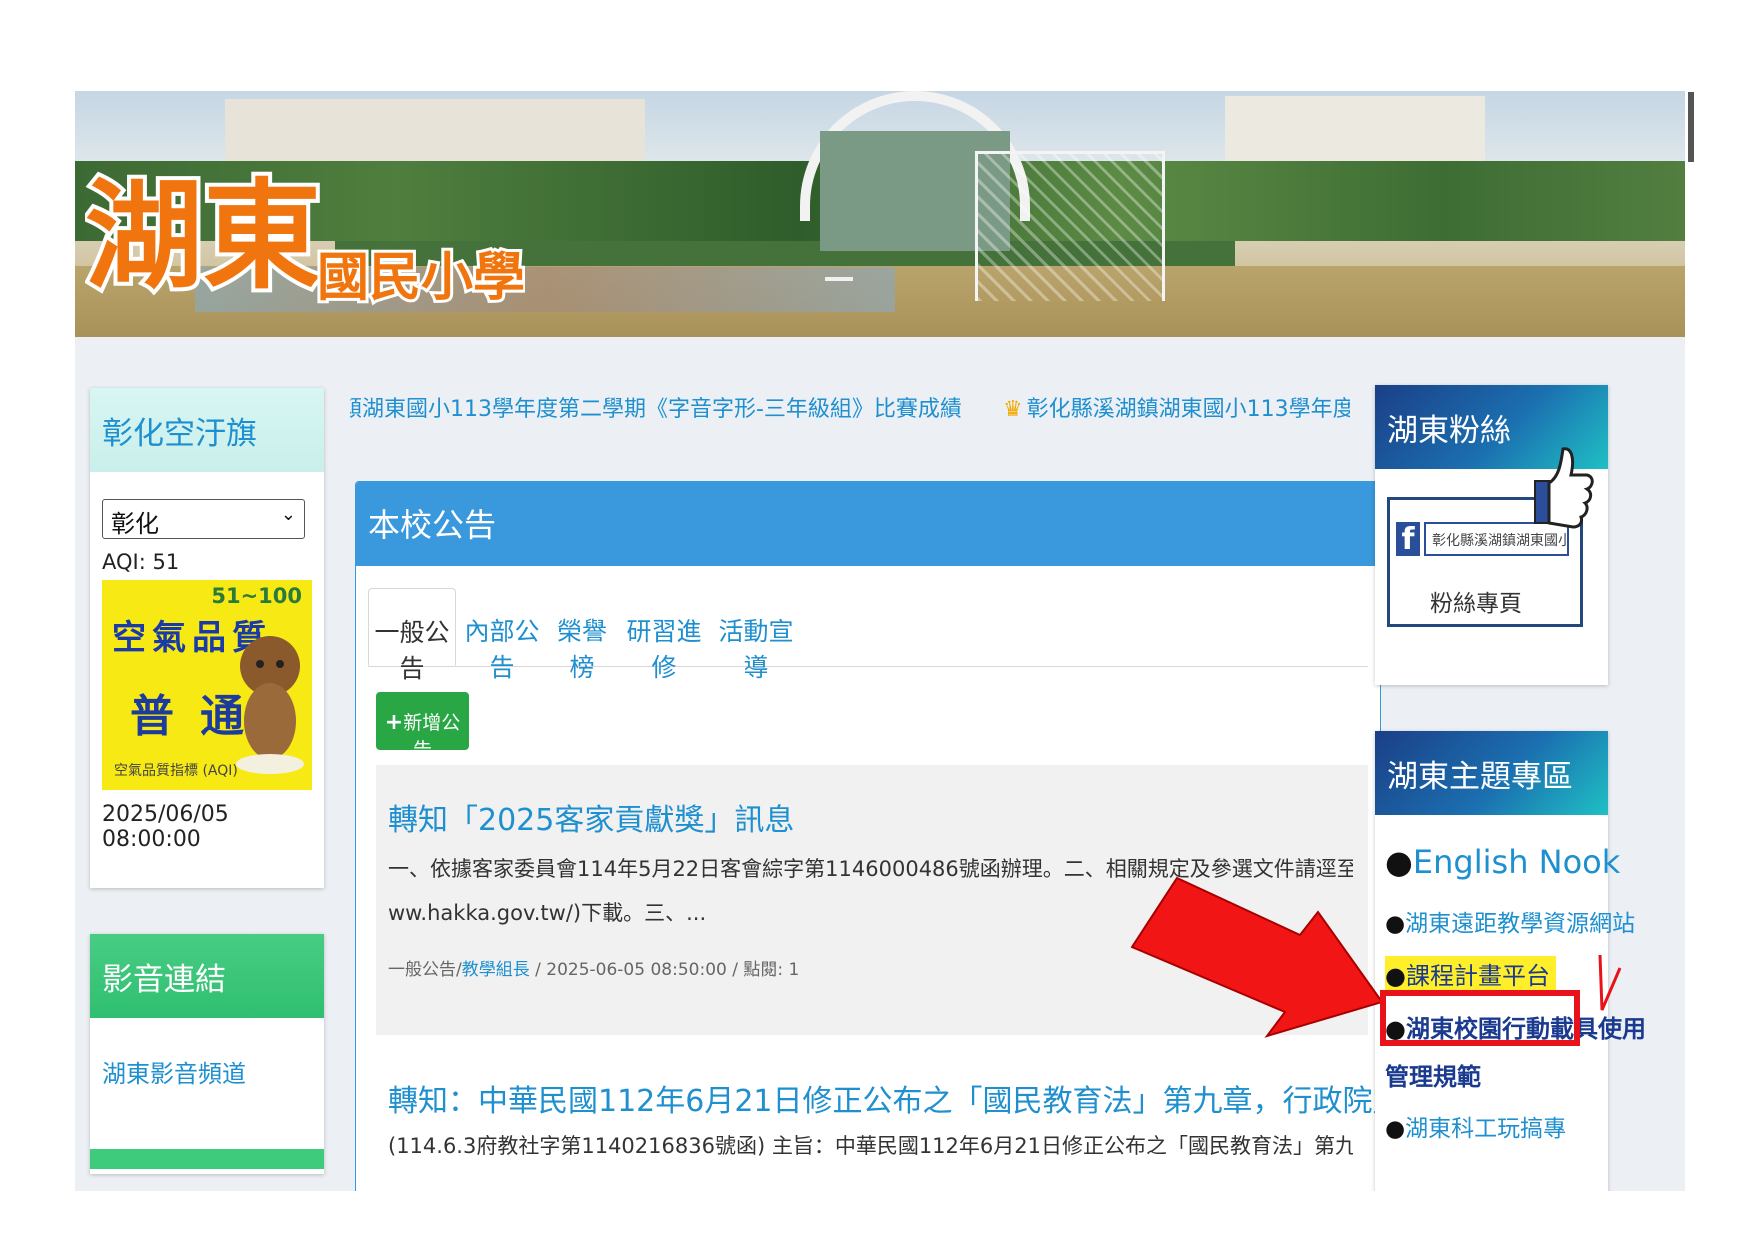  What do you see at coordinates (412, 635) in the screenshot?
I see `tab-general: 一般公告` at bounding box center [412, 635].